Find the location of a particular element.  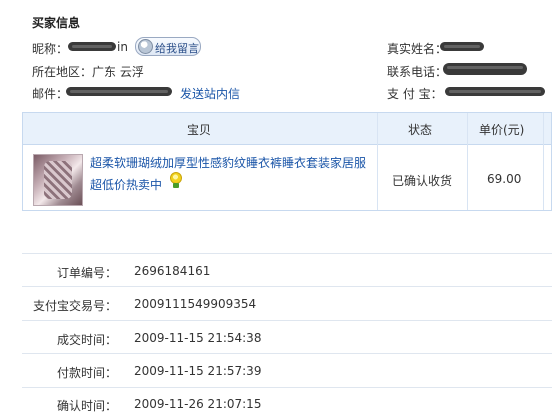

nickname-suffix: in is located at coordinates (122, 47).